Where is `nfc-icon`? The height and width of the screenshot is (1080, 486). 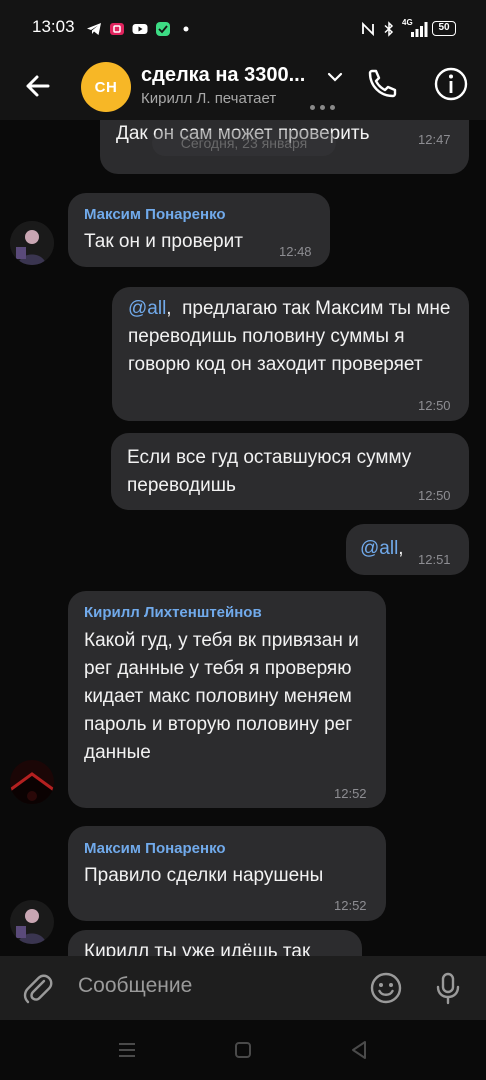
nfc-icon is located at coordinates (368, 29).